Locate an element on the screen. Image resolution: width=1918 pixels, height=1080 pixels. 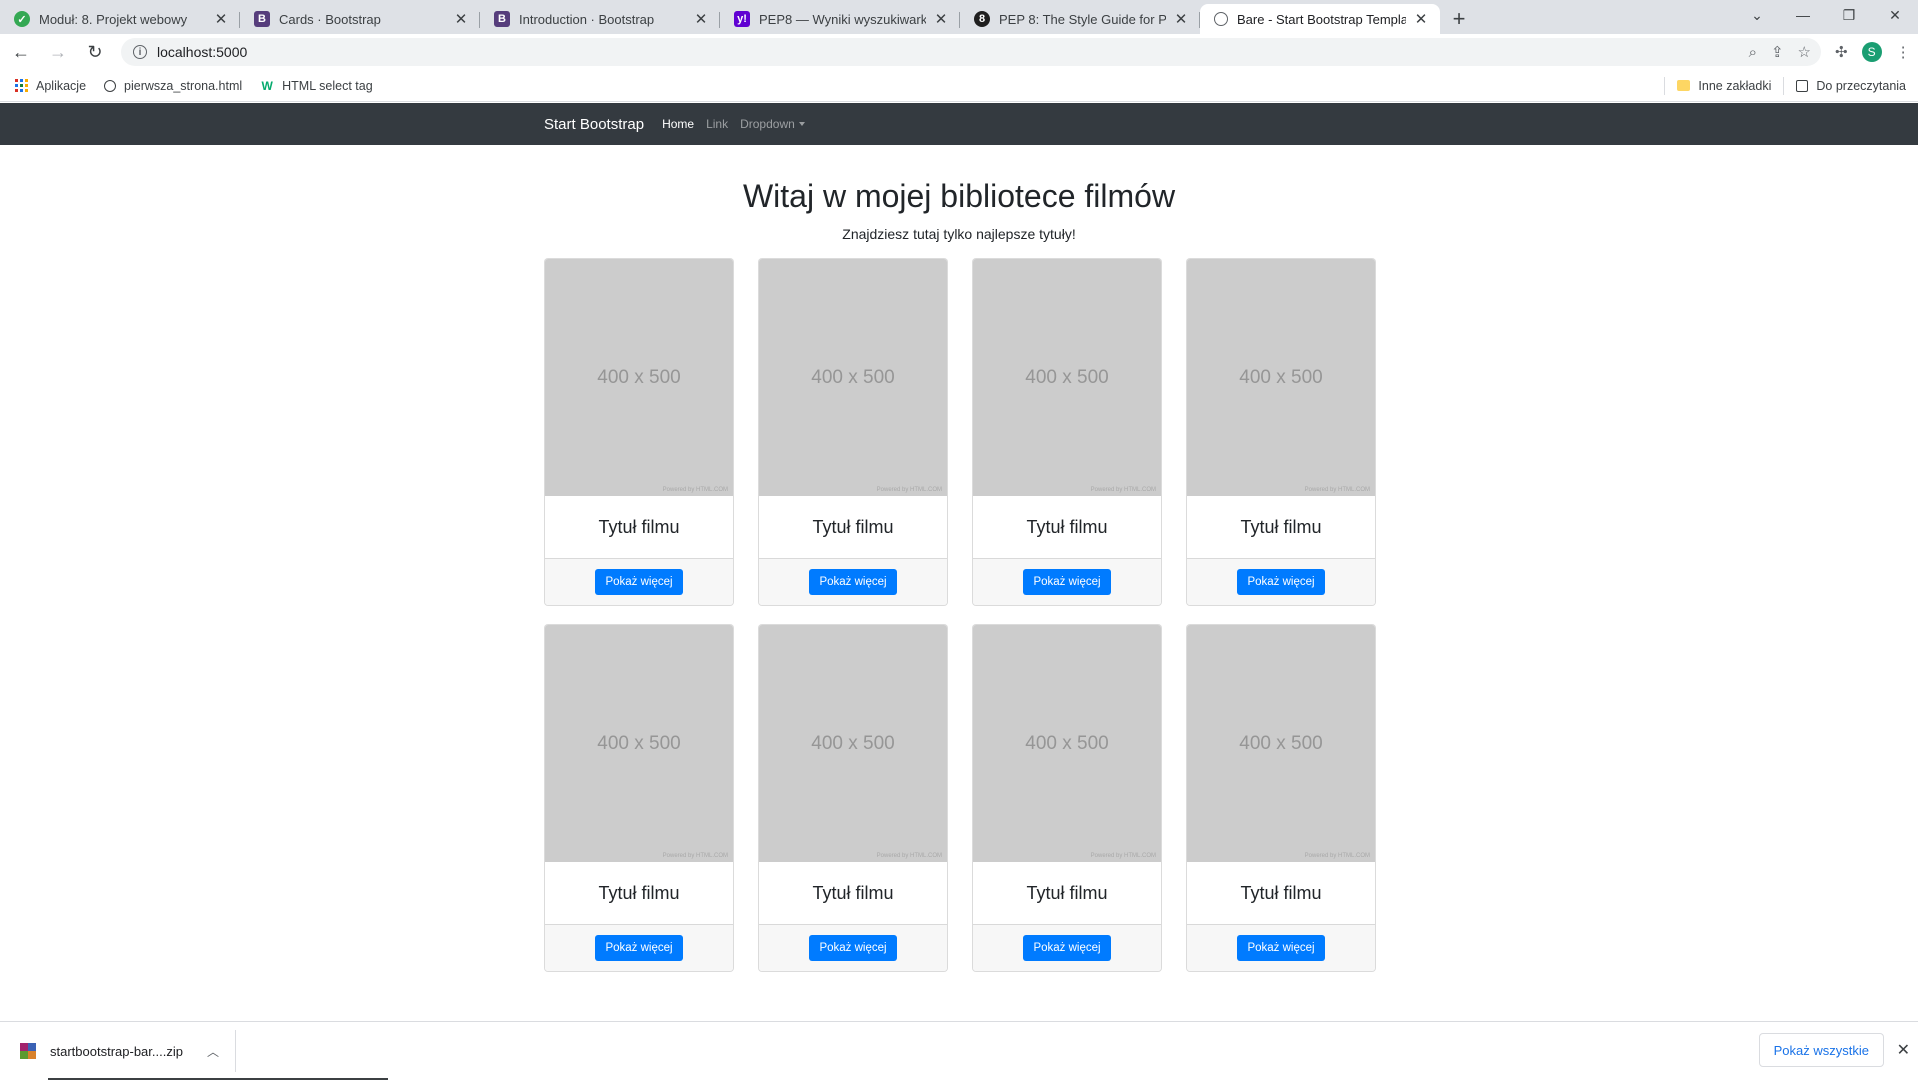
tab-title: PEP 8: The Style Guide for Python is located at coordinates (1082, 19).